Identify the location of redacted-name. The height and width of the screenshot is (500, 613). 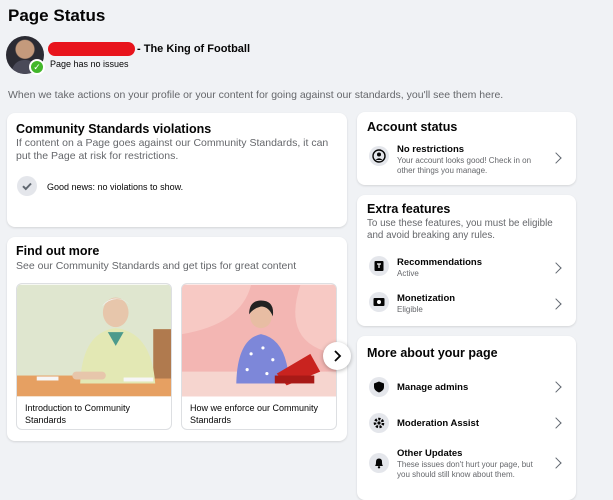
(91, 49).